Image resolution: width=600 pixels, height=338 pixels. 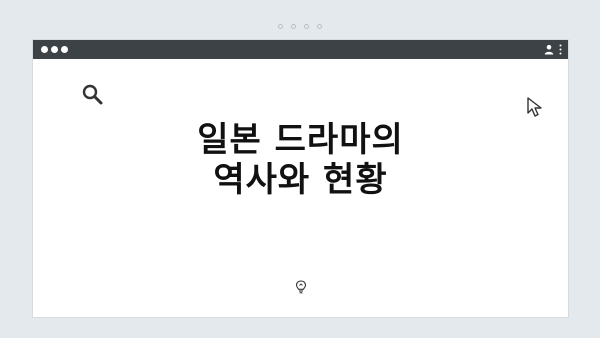 I want to click on close-dot, so click(x=44, y=49).